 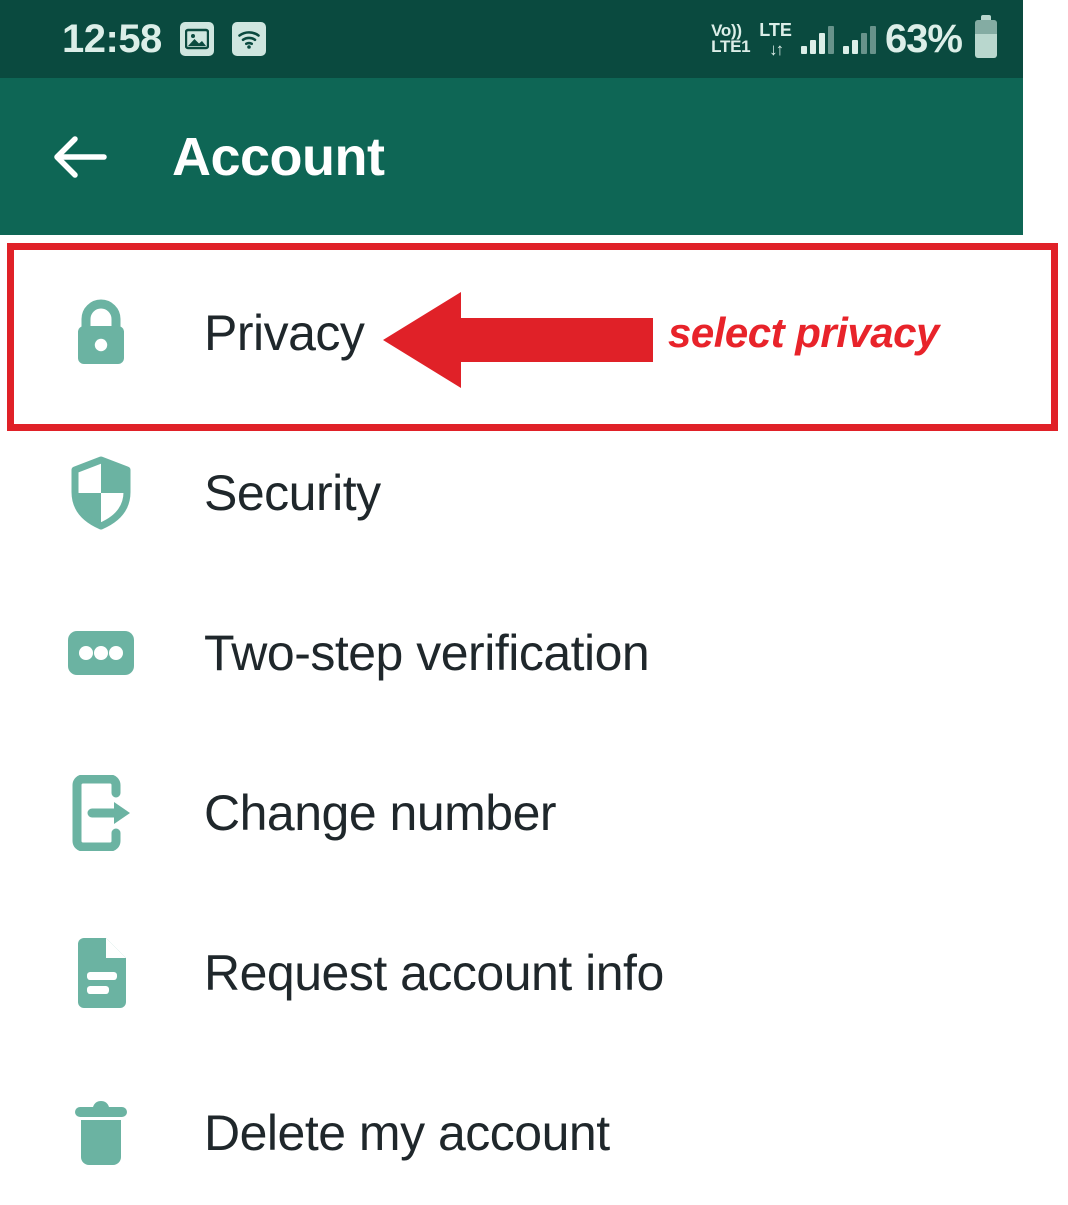 What do you see at coordinates (923, 39) in the screenshot?
I see `battery-percent-label: 63%` at bounding box center [923, 39].